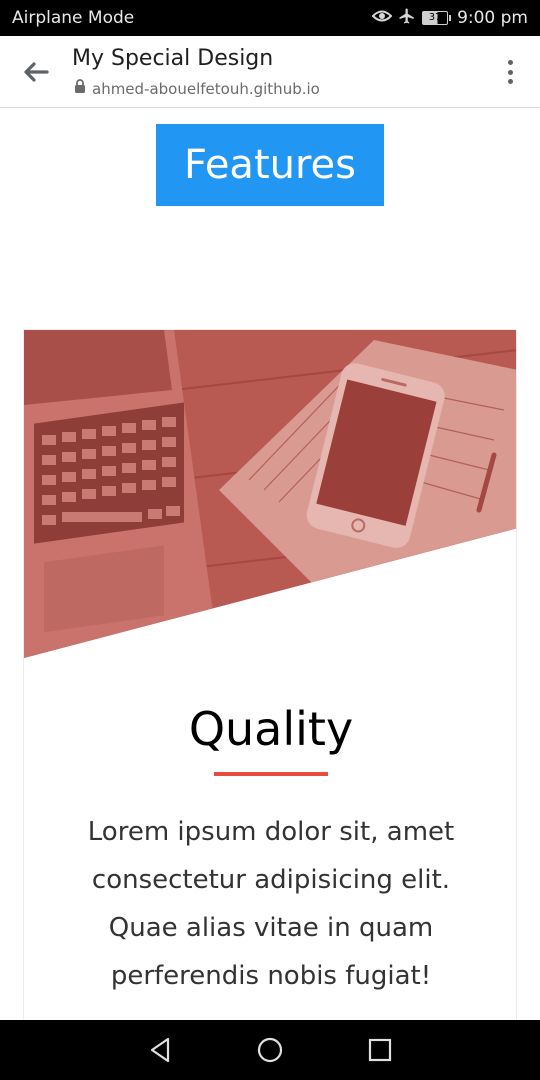 This screenshot has height=1080, width=540. Describe the element at coordinates (271, 729) in the screenshot. I see `feature-title: Quality` at that location.